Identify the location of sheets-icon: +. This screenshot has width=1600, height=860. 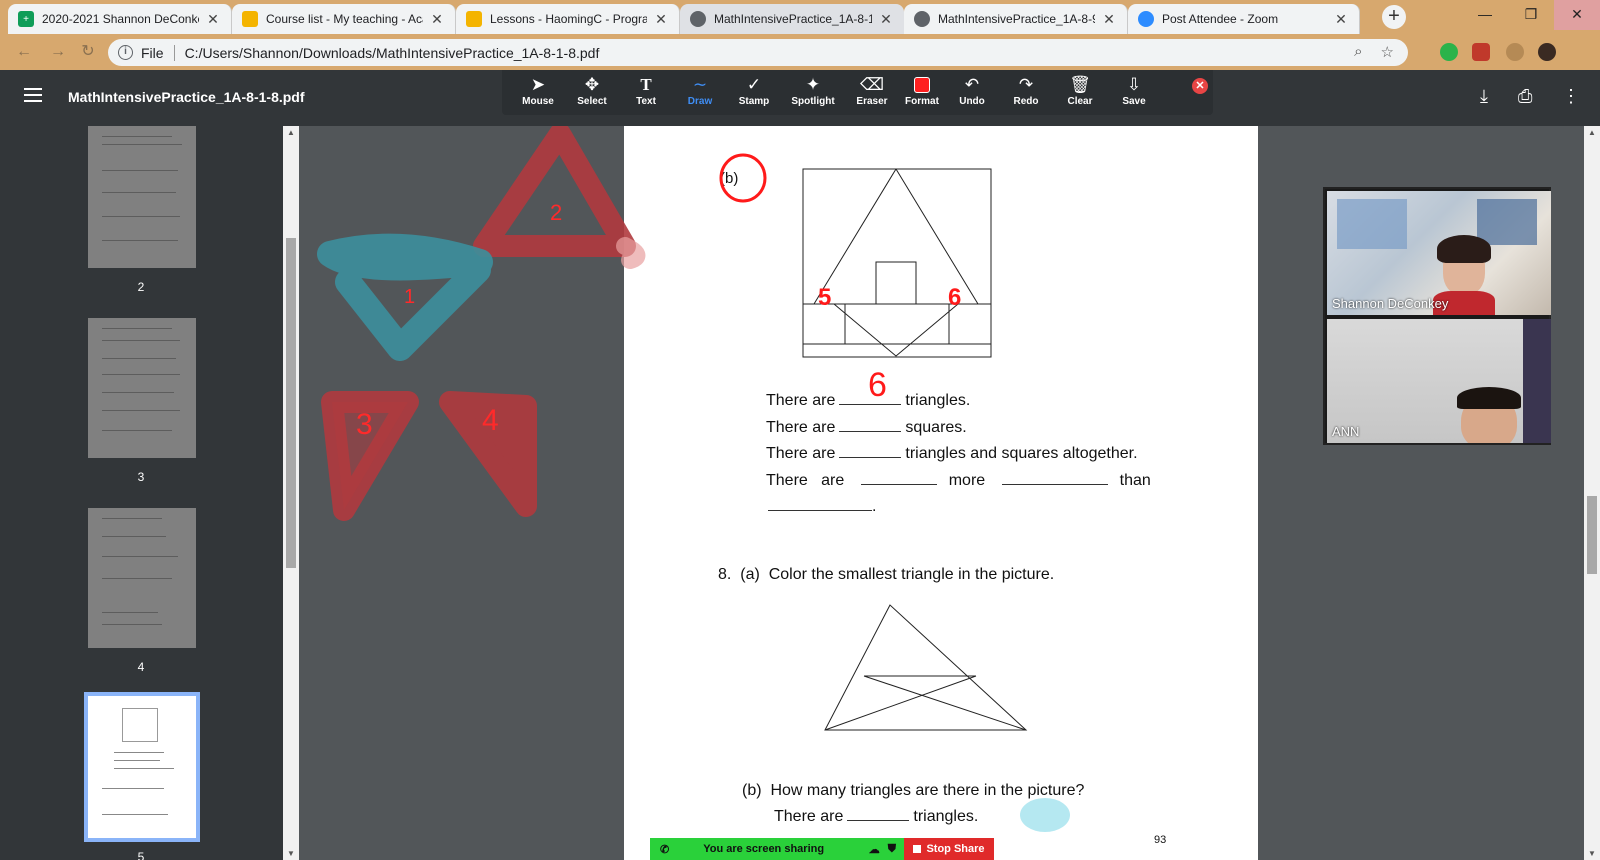
(26, 19).